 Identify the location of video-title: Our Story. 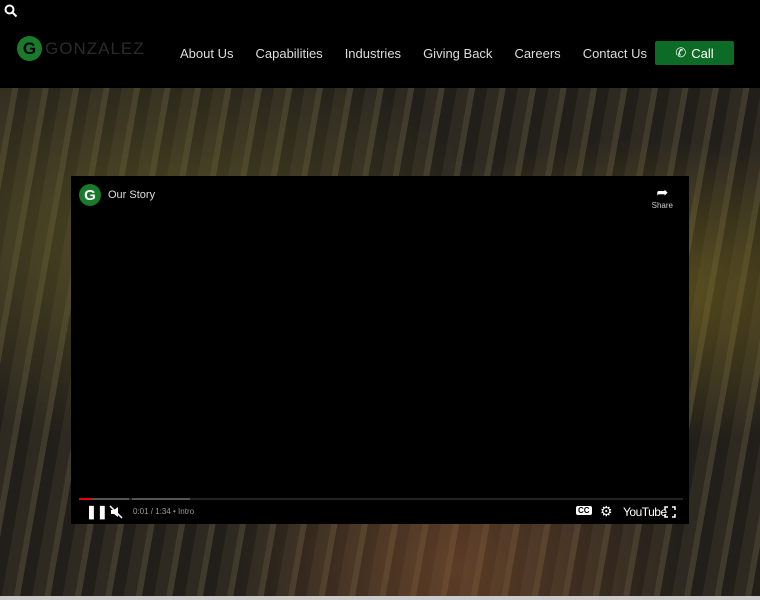
(131, 195).